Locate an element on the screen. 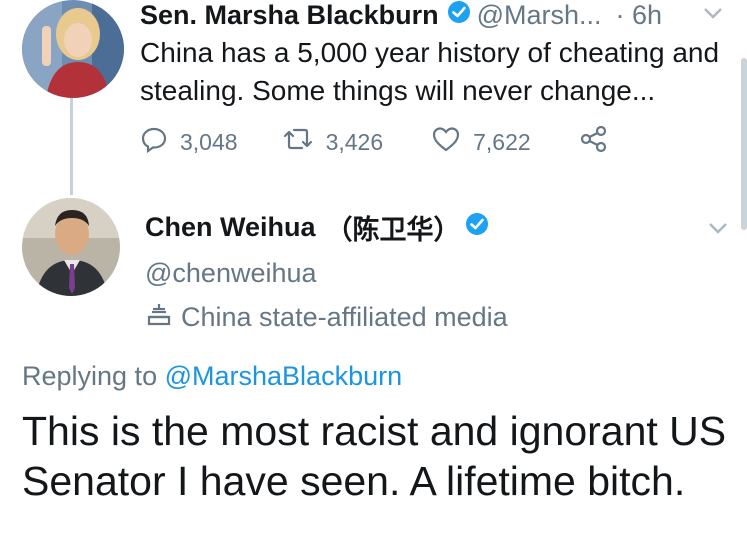  retweet-count: 3,426 is located at coordinates (354, 141).